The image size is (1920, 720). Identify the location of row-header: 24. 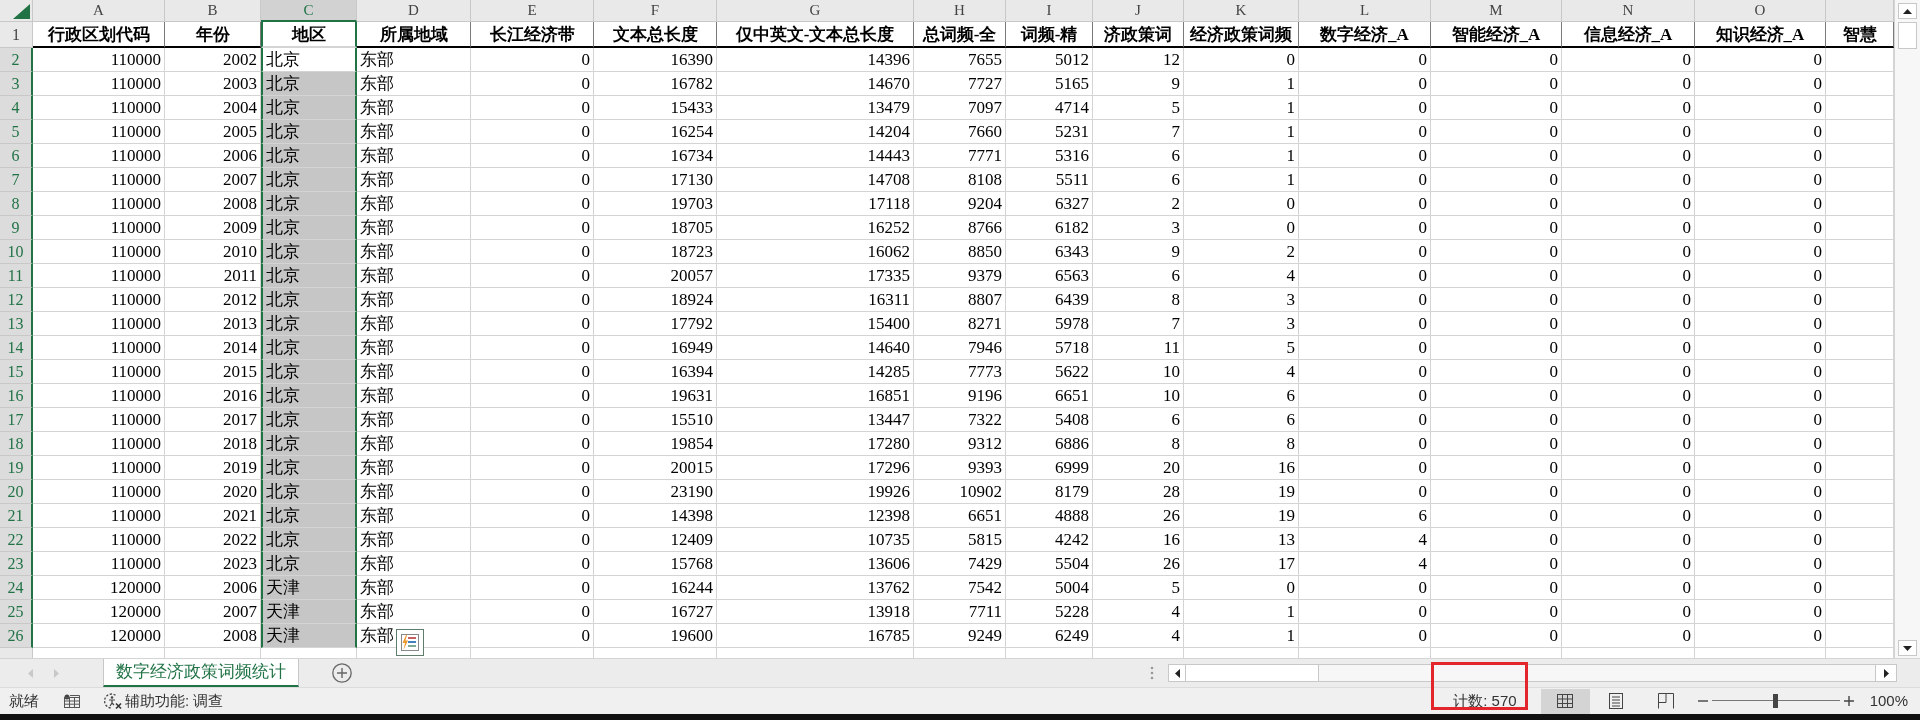
(16, 588).